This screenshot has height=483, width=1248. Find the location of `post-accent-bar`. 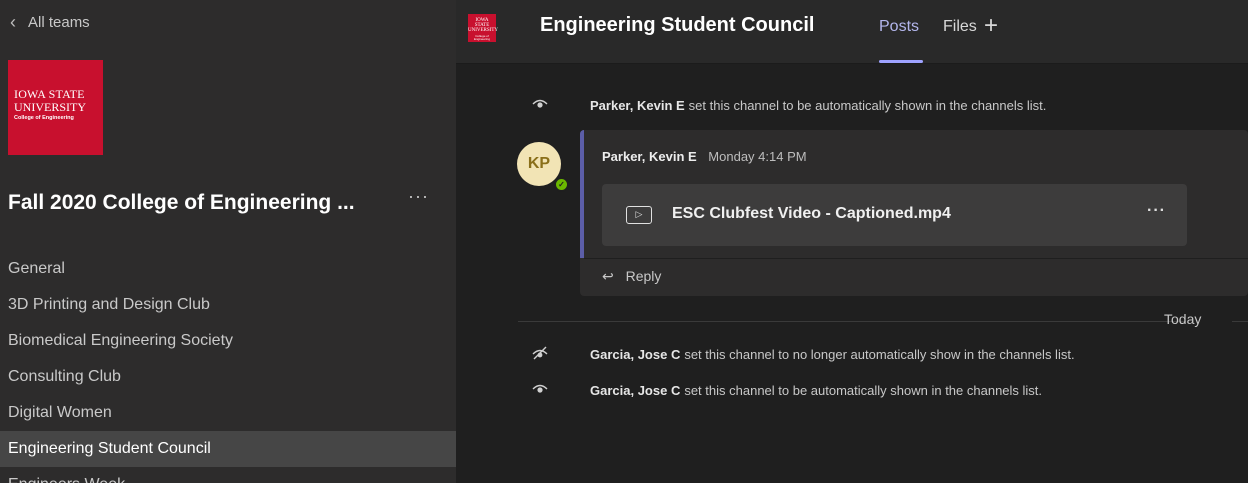

post-accent-bar is located at coordinates (582, 194).